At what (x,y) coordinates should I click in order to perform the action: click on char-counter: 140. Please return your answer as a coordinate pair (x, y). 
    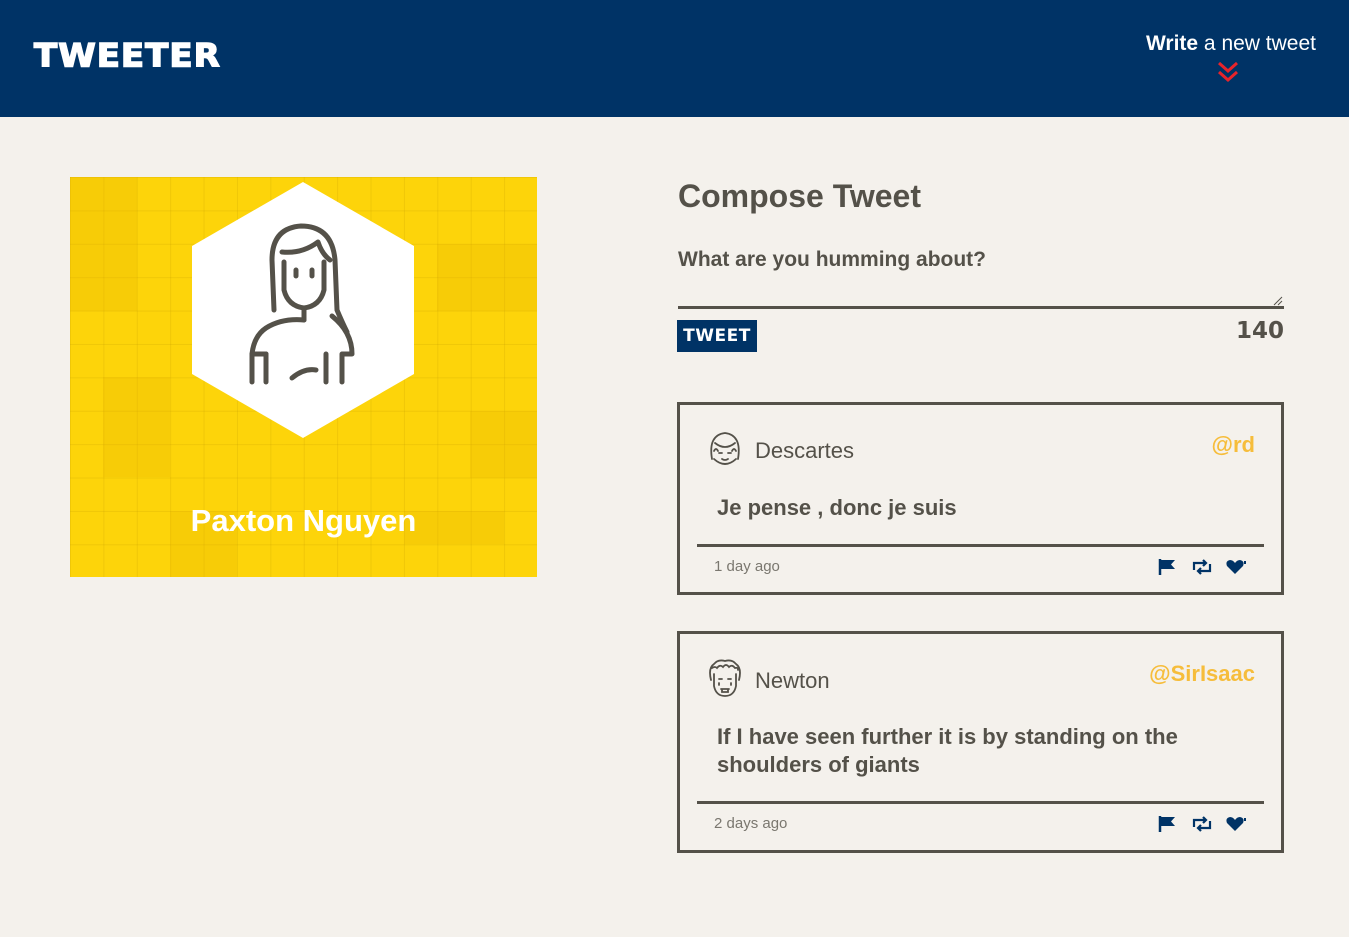
    Looking at the image, I should click on (1259, 331).